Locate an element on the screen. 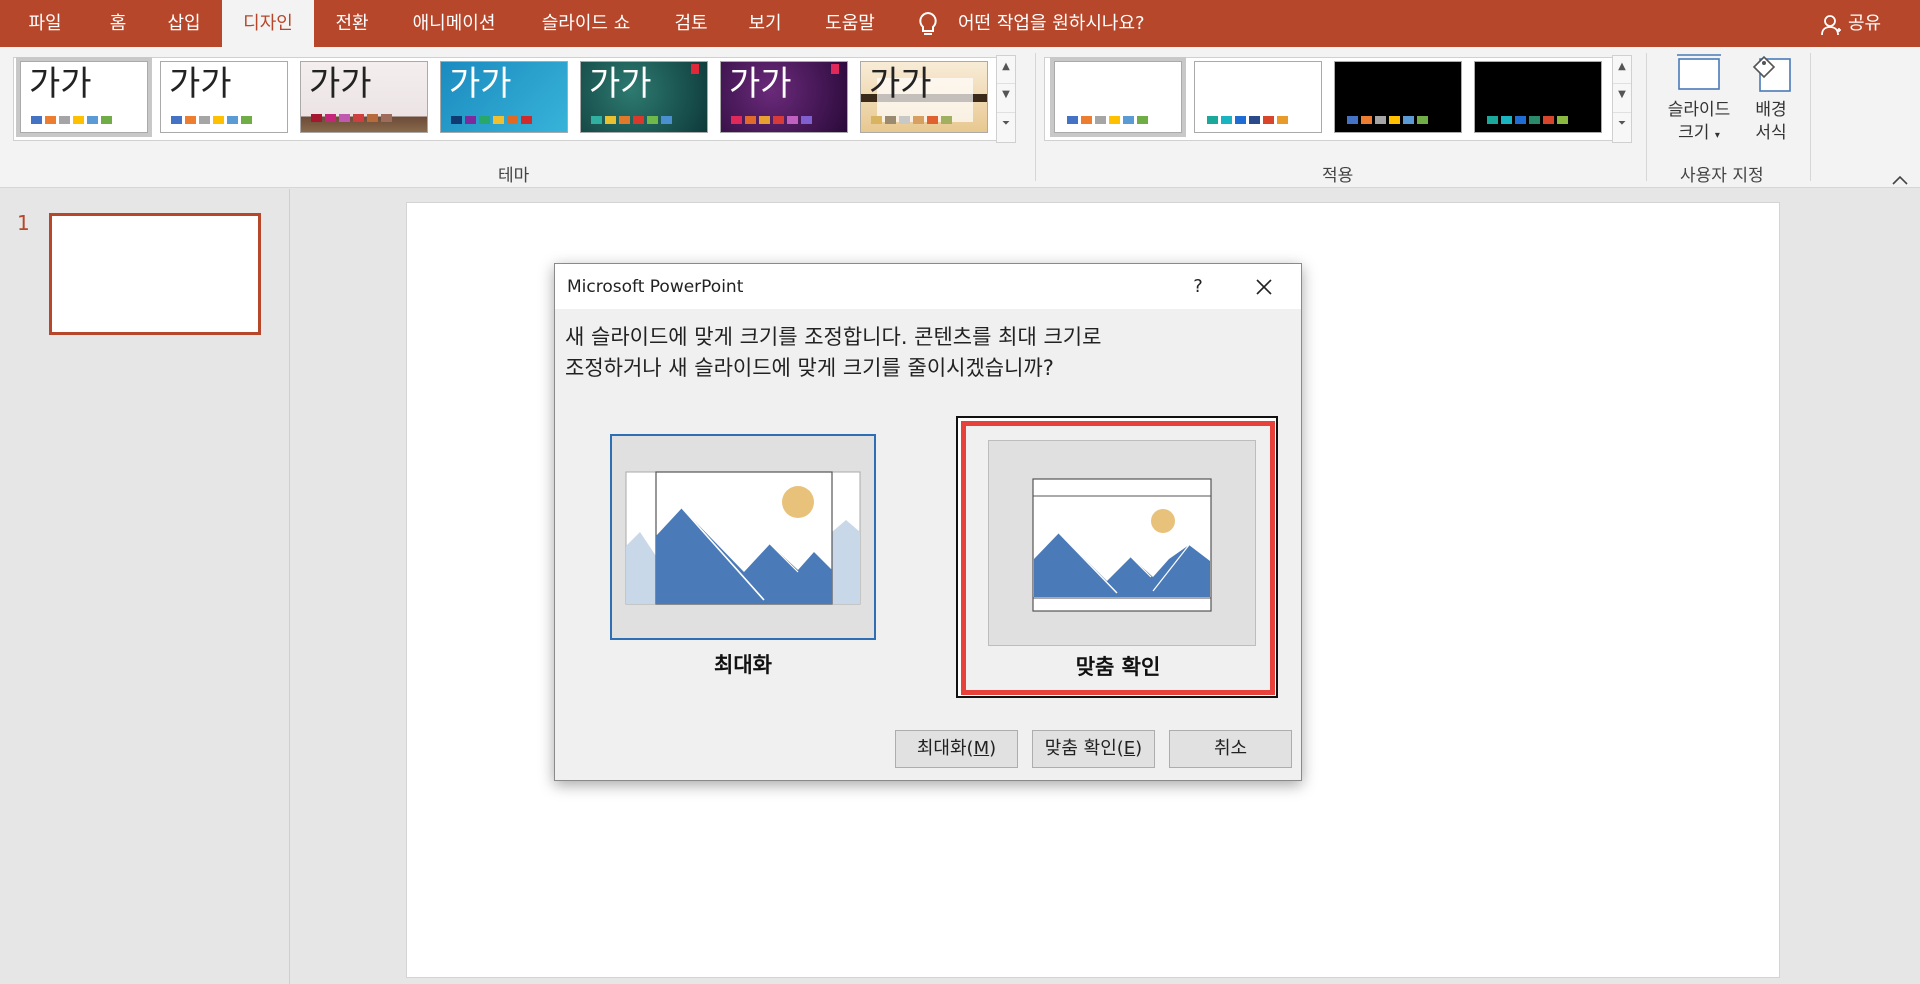  variant-gallery-scroll: ▲ ▼ ⏷ is located at coordinates (1622, 99).